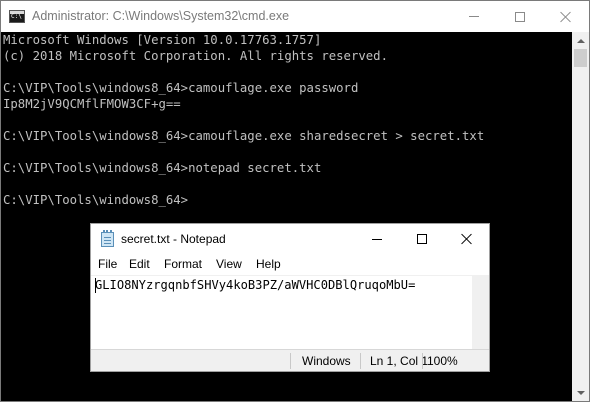  I want to click on notepad-minimize-button, so click(376, 239).